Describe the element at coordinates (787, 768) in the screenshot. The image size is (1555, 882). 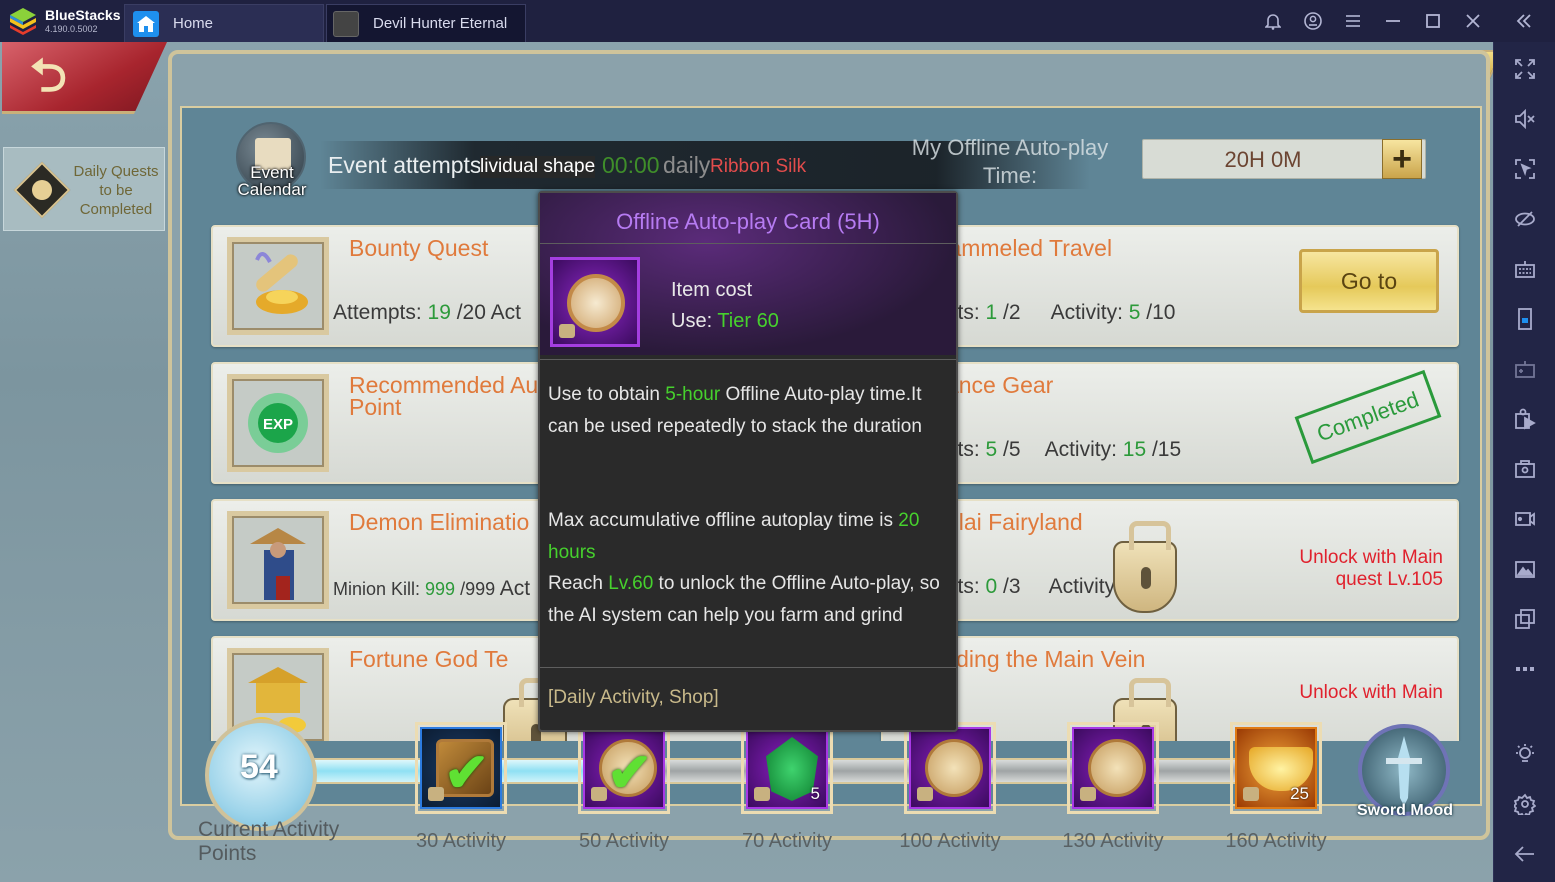
I see `reward-slot: 5` at that location.